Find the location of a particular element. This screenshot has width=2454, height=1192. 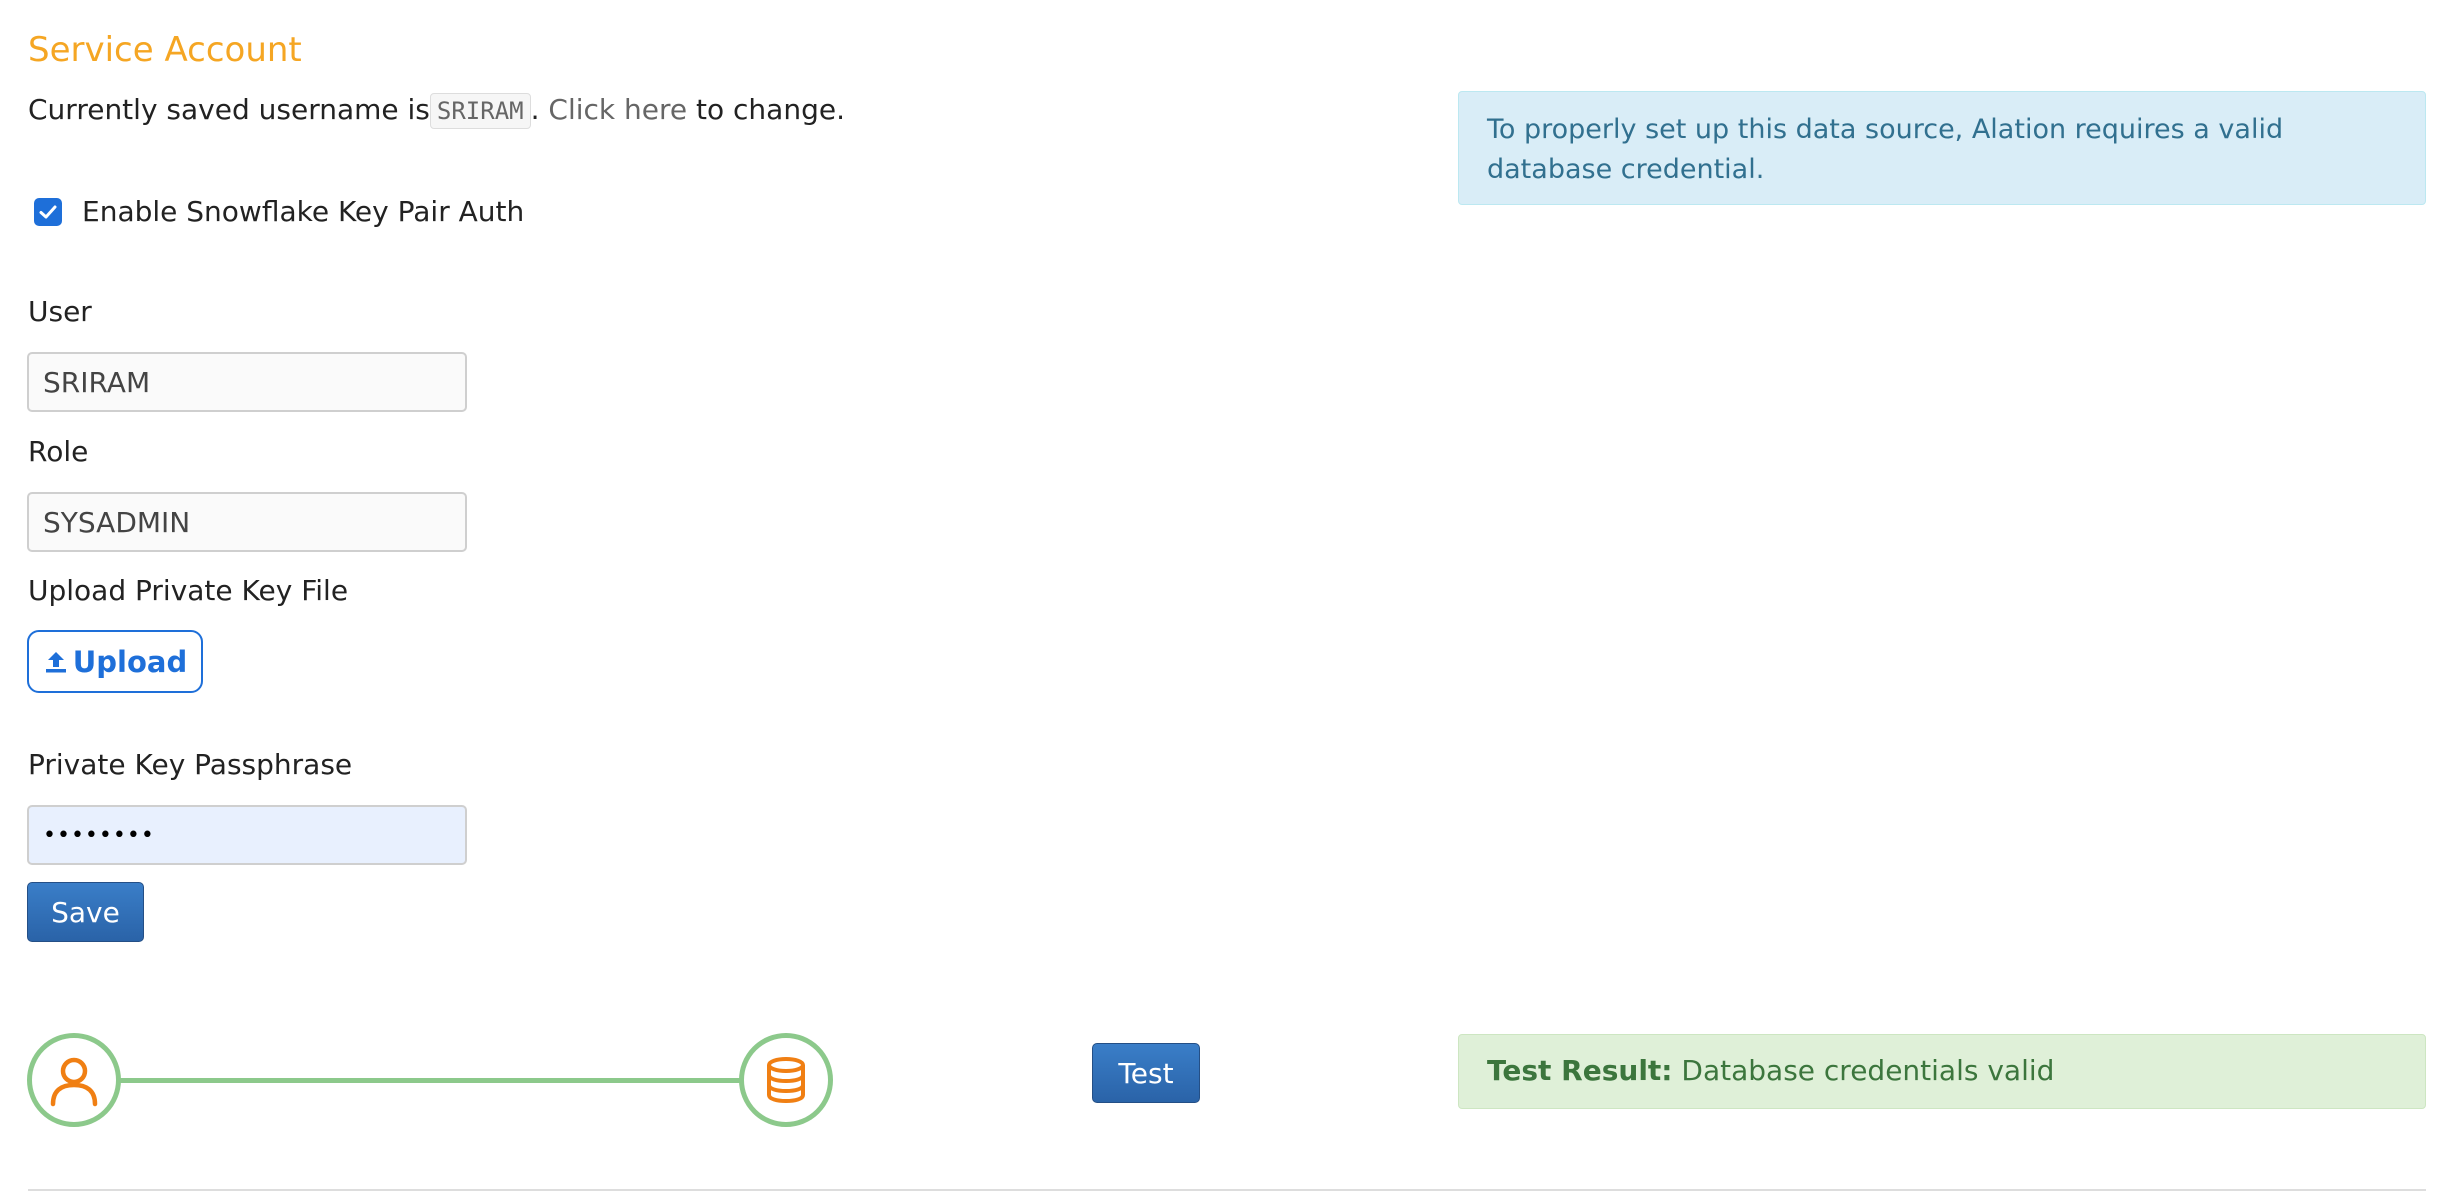

upload-button: Upload is located at coordinates (115, 661).